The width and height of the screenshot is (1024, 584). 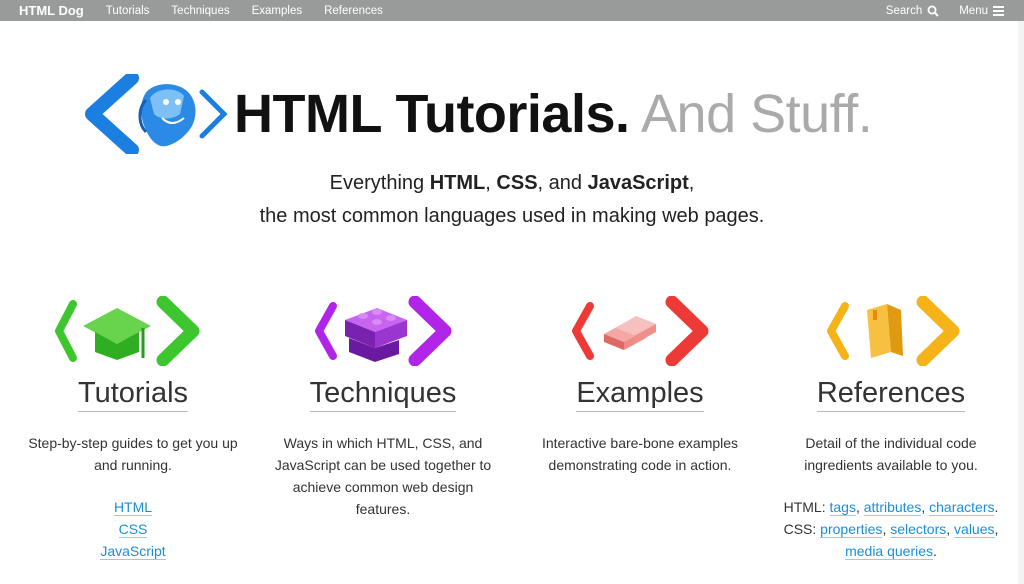 I want to click on nav-right: Search Menu, so click(x=955, y=11).